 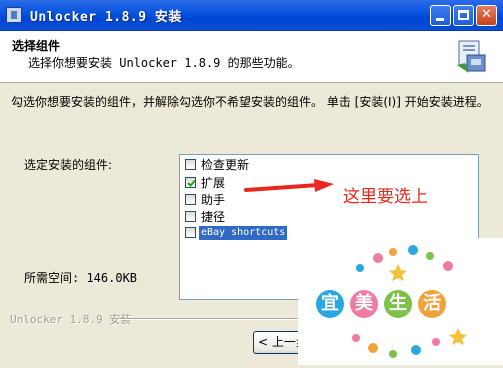 What do you see at coordinates (385, 197) in the screenshot?
I see `annotation-text: 这里要选上` at bounding box center [385, 197].